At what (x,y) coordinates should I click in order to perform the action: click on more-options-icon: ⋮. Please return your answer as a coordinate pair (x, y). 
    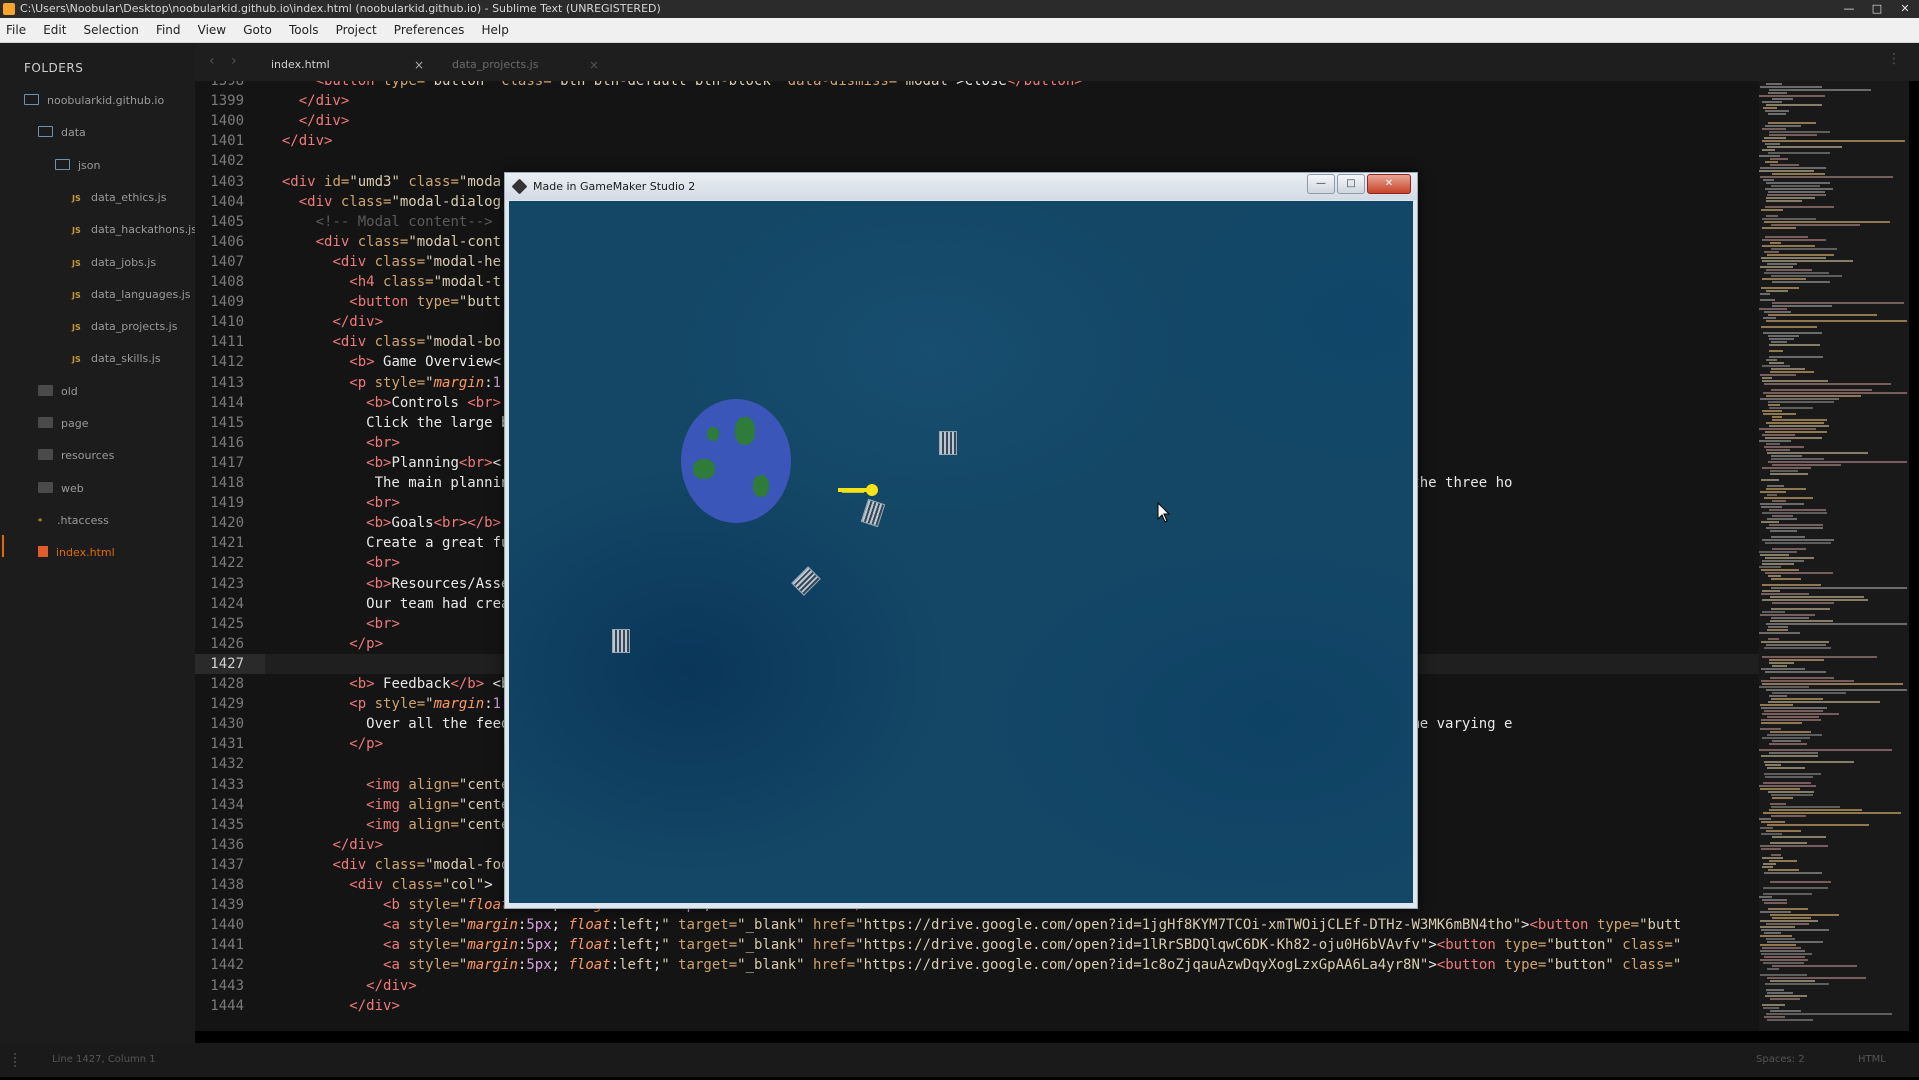
    Looking at the image, I should click on (1894, 59).